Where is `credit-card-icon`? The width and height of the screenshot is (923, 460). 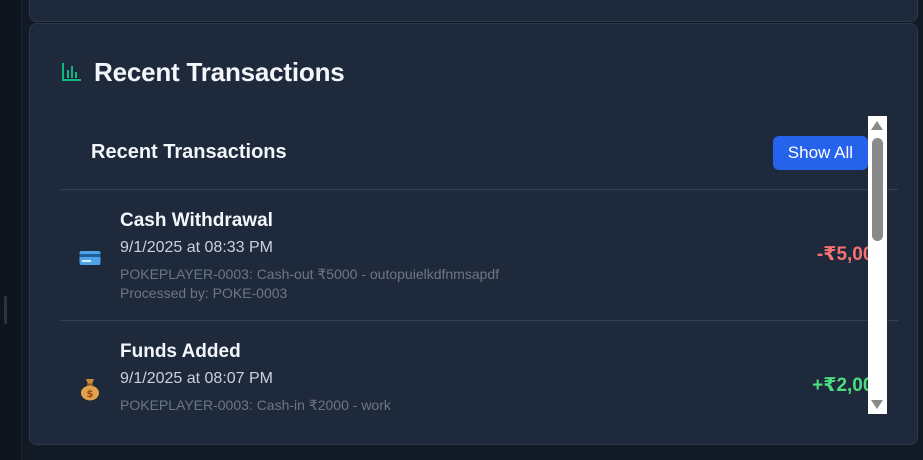
credit-card-icon is located at coordinates (90, 258).